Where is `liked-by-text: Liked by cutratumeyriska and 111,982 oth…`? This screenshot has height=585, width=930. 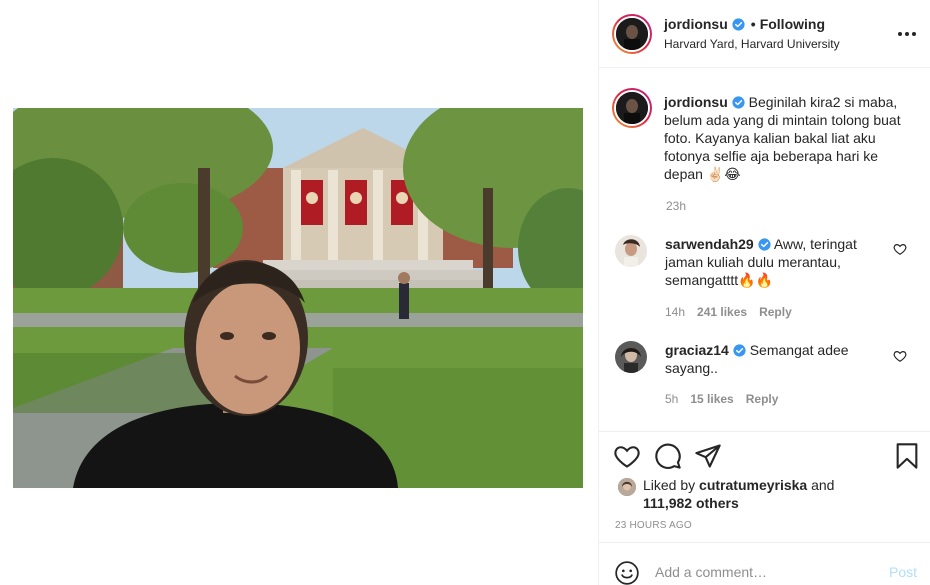
liked-by-text: Liked by cutratumeyriska and 111,982 oth… is located at coordinates (763, 494).